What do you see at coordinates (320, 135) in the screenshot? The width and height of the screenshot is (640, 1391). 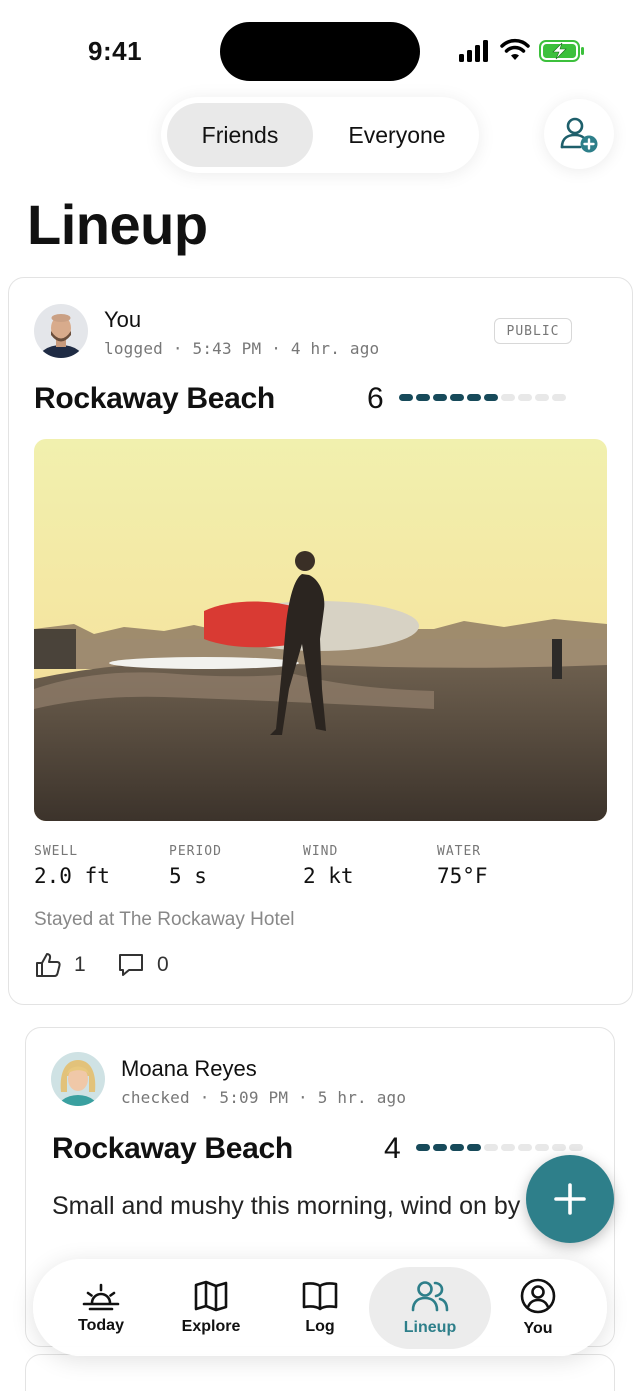 I see `feed-filter-segmented: Friends Everyone` at bounding box center [320, 135].